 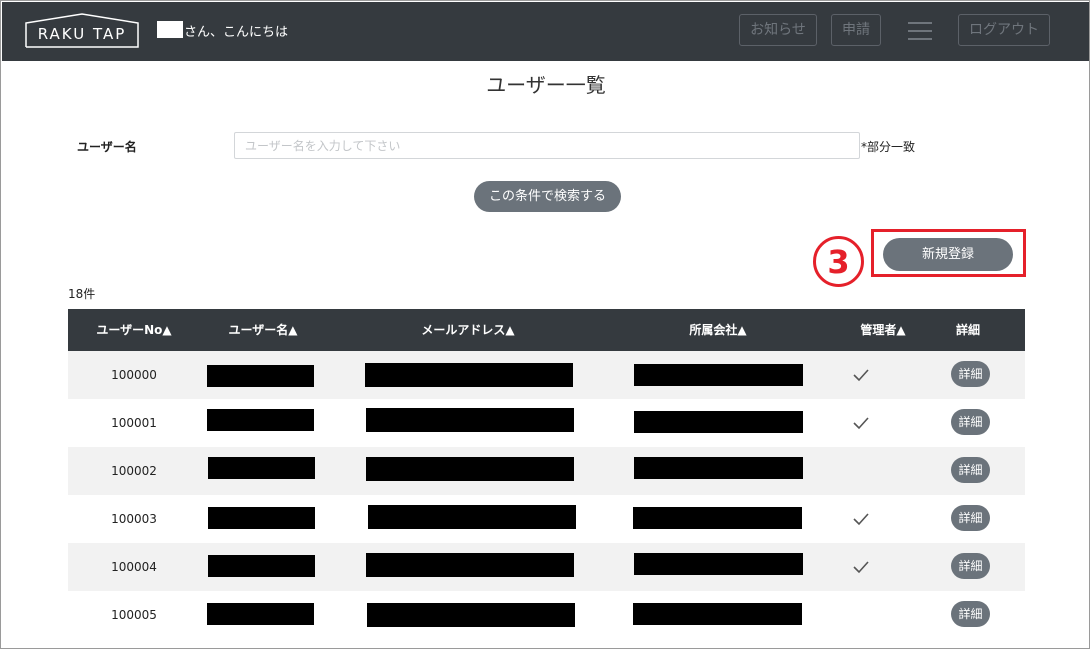 What do you see at coordinates (888, 147) in the screenshot?
I see `partial-match-note: *部分一致` at bounding box center [888, 147].